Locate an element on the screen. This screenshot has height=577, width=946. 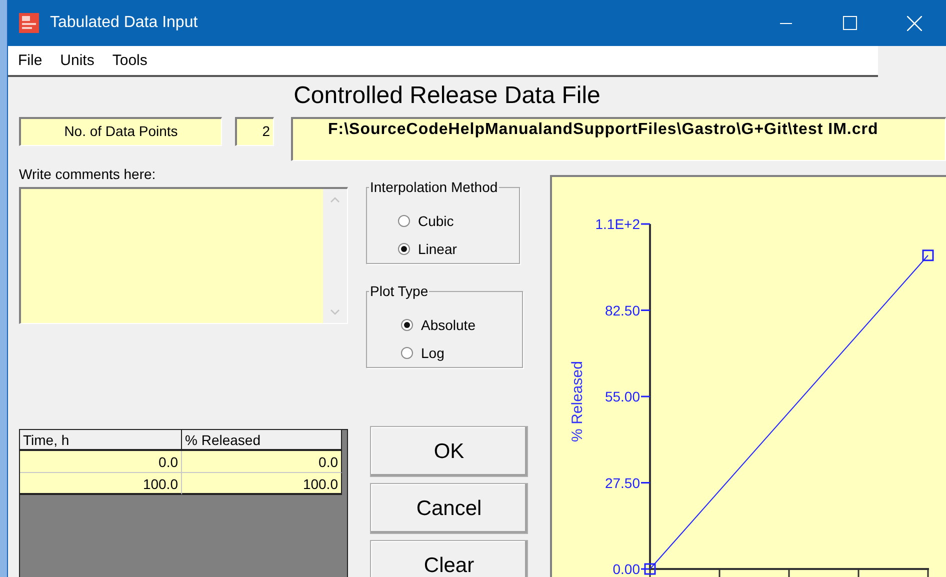
data-points-label: No. of Data Points is located at coordinates (120, 131).